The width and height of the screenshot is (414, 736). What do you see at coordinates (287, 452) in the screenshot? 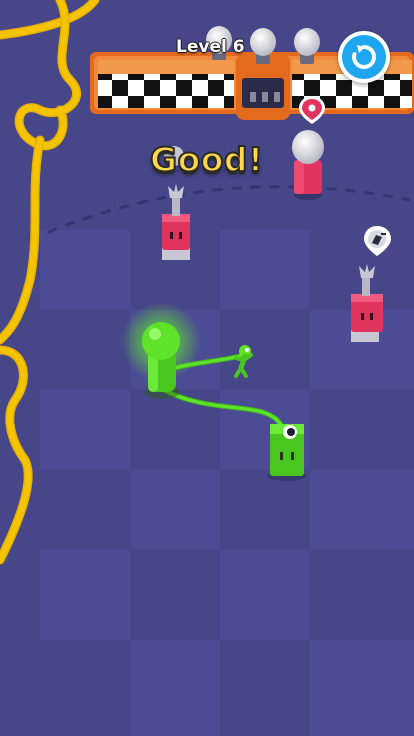
I see `green-socket-box` at bounding box center [287, 452].